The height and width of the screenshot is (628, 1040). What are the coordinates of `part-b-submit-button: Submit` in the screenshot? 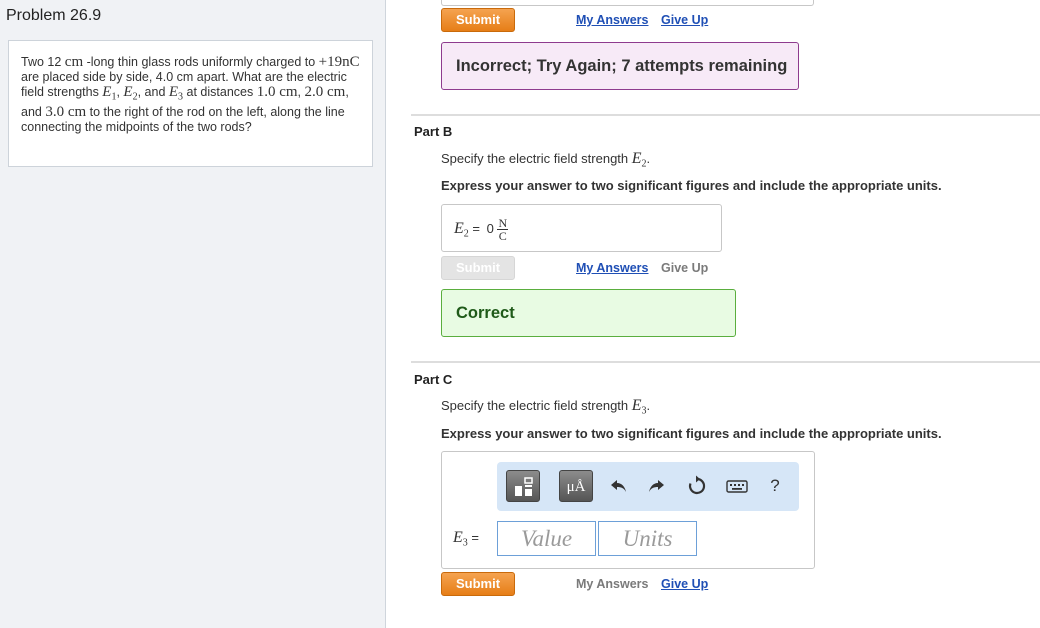 It's located at (478, 268).